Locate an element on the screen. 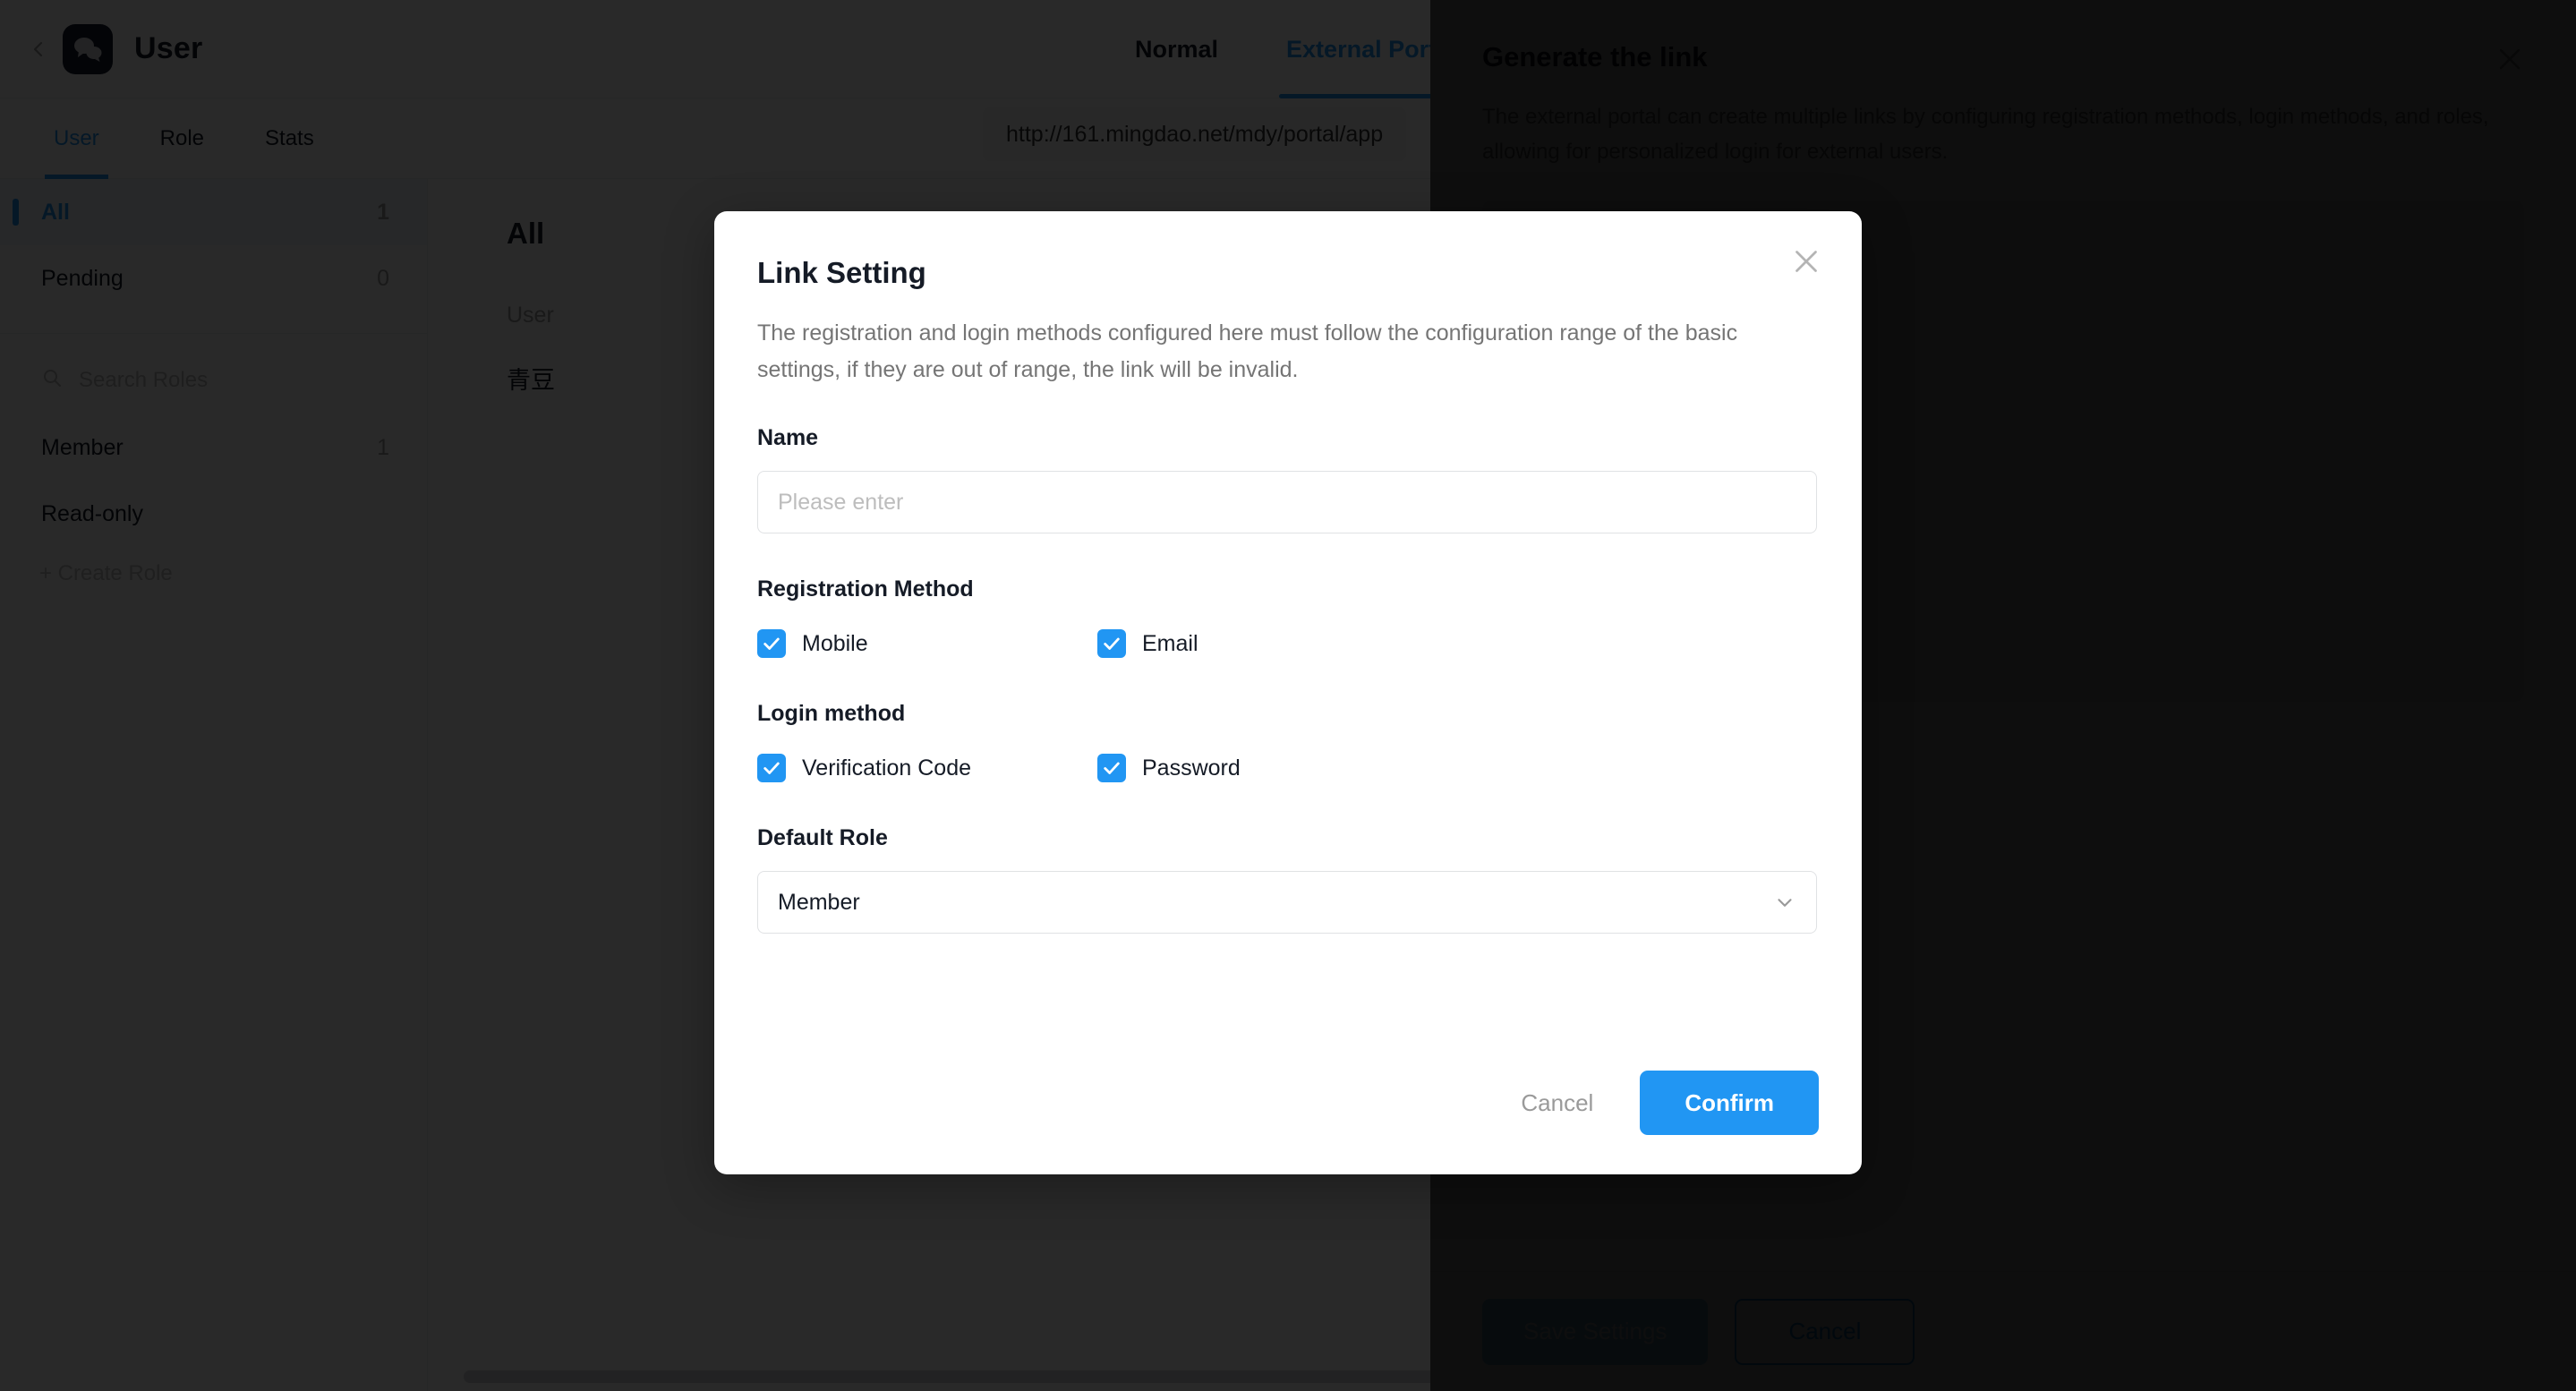 This screenshot has height=1391, width=2576. name-label: Name is located at coordinates (788, 437).